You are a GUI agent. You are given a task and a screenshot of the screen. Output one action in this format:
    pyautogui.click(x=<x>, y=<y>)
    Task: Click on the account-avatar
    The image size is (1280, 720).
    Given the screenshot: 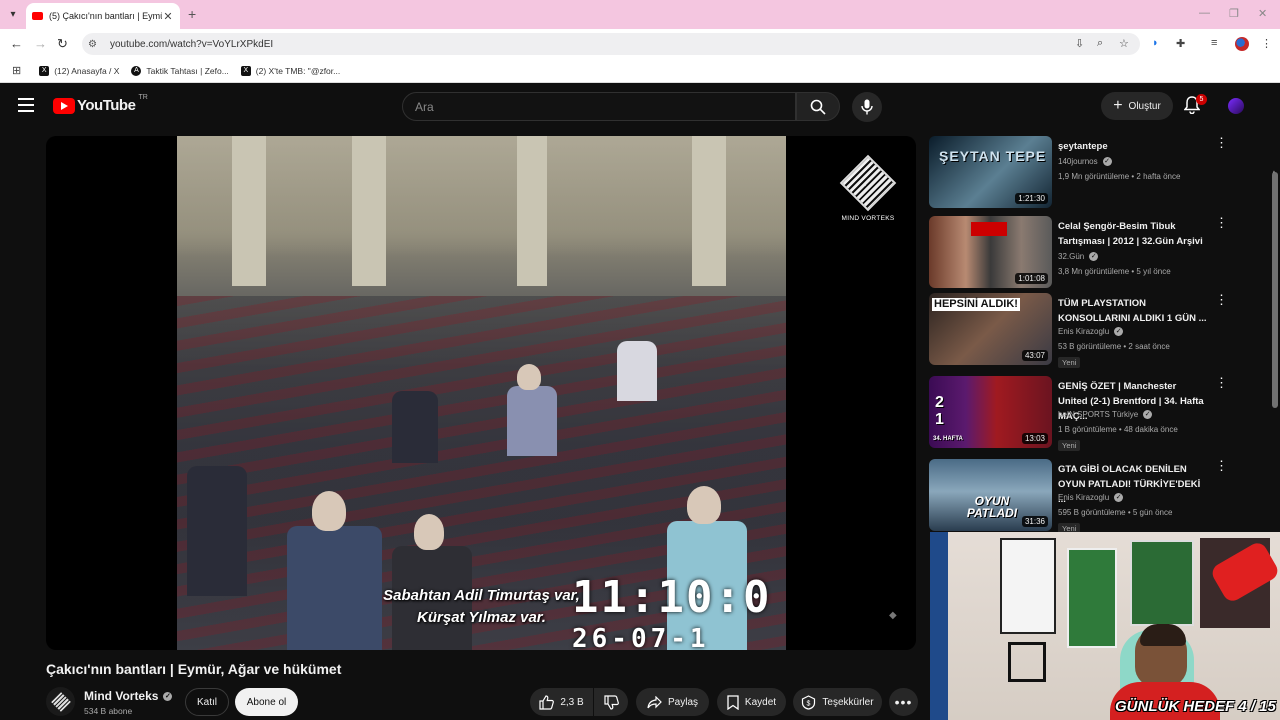 What is the action you would take?
    pyautogui.click(x=1236, y=106)
    